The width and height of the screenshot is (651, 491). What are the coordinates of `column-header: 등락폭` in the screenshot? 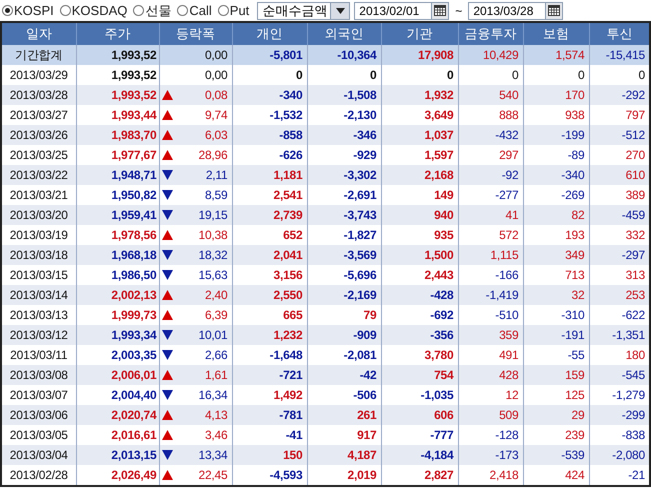 It's located at (195, 33).